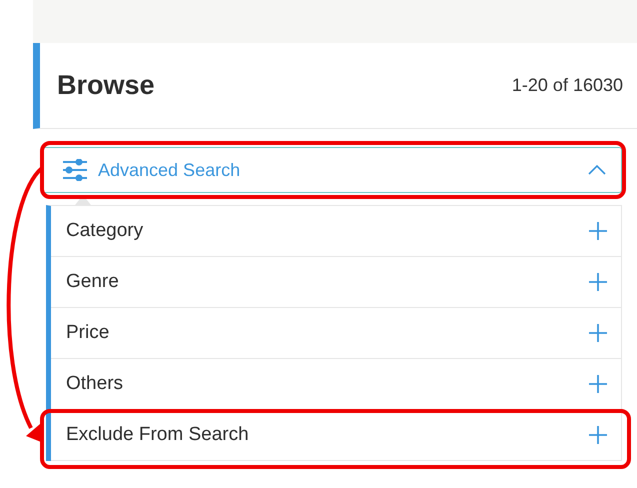 The width and height of the screenshot is (637, 488). I want to click on result-count: 1-20 of 16030, so click(567, 85).